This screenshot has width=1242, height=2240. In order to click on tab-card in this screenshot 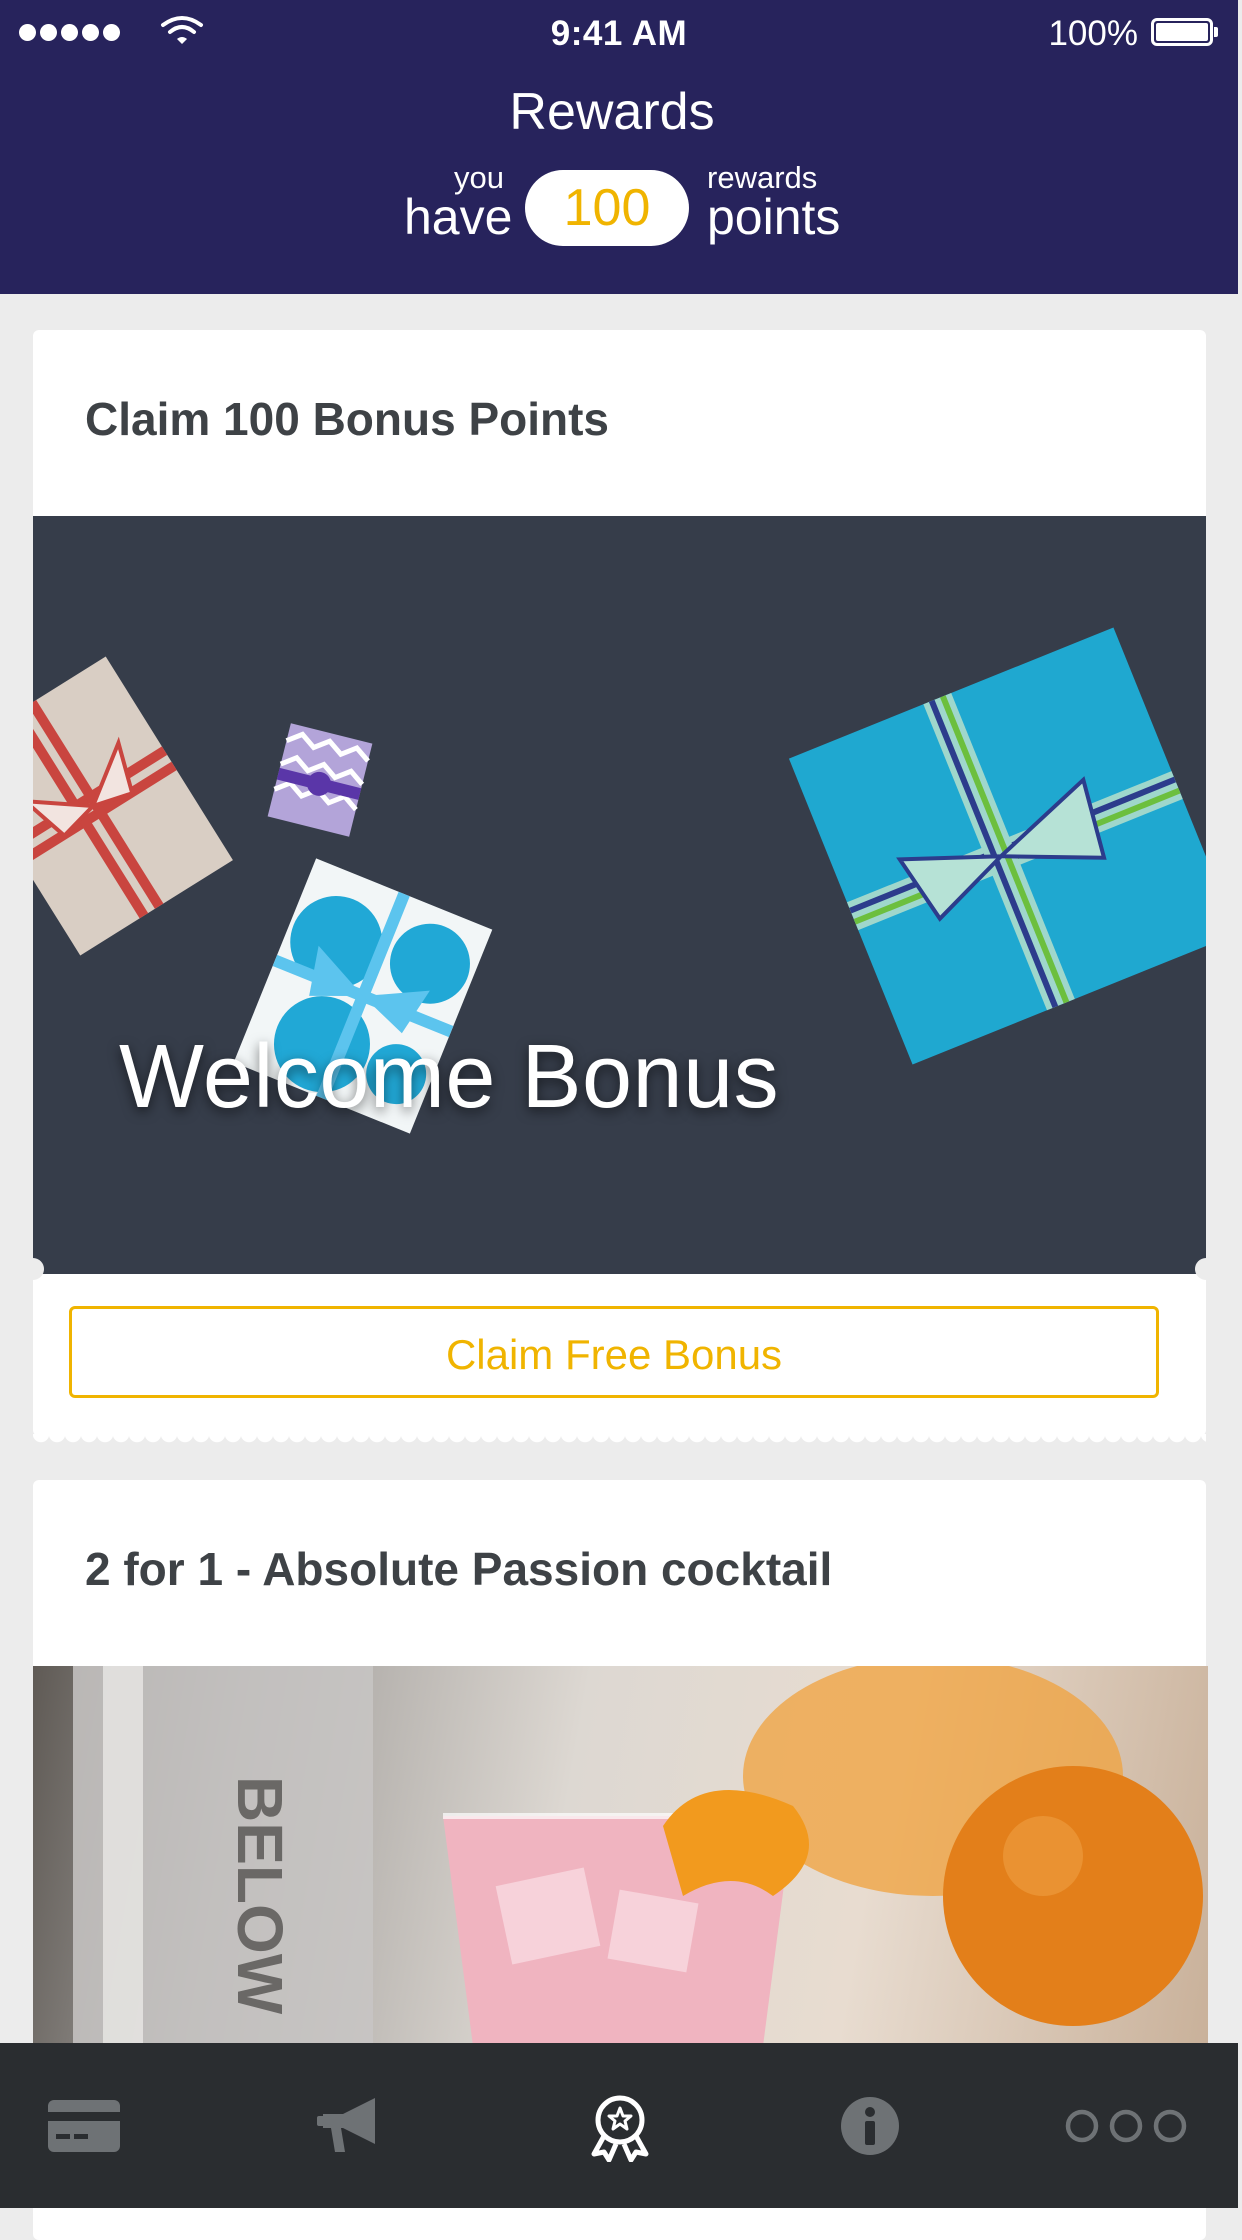, I will do `click(84, 2125)`.